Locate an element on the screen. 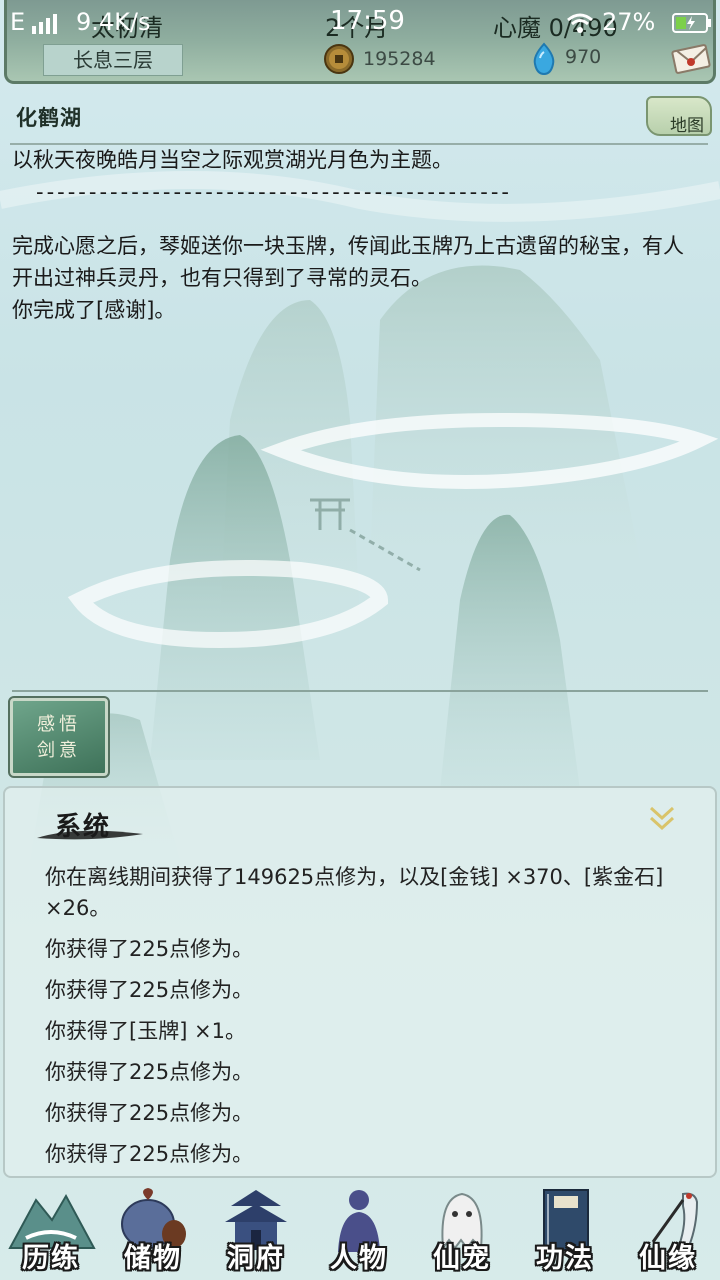  spirit-stone-icon is located at coordinates (544, 59).